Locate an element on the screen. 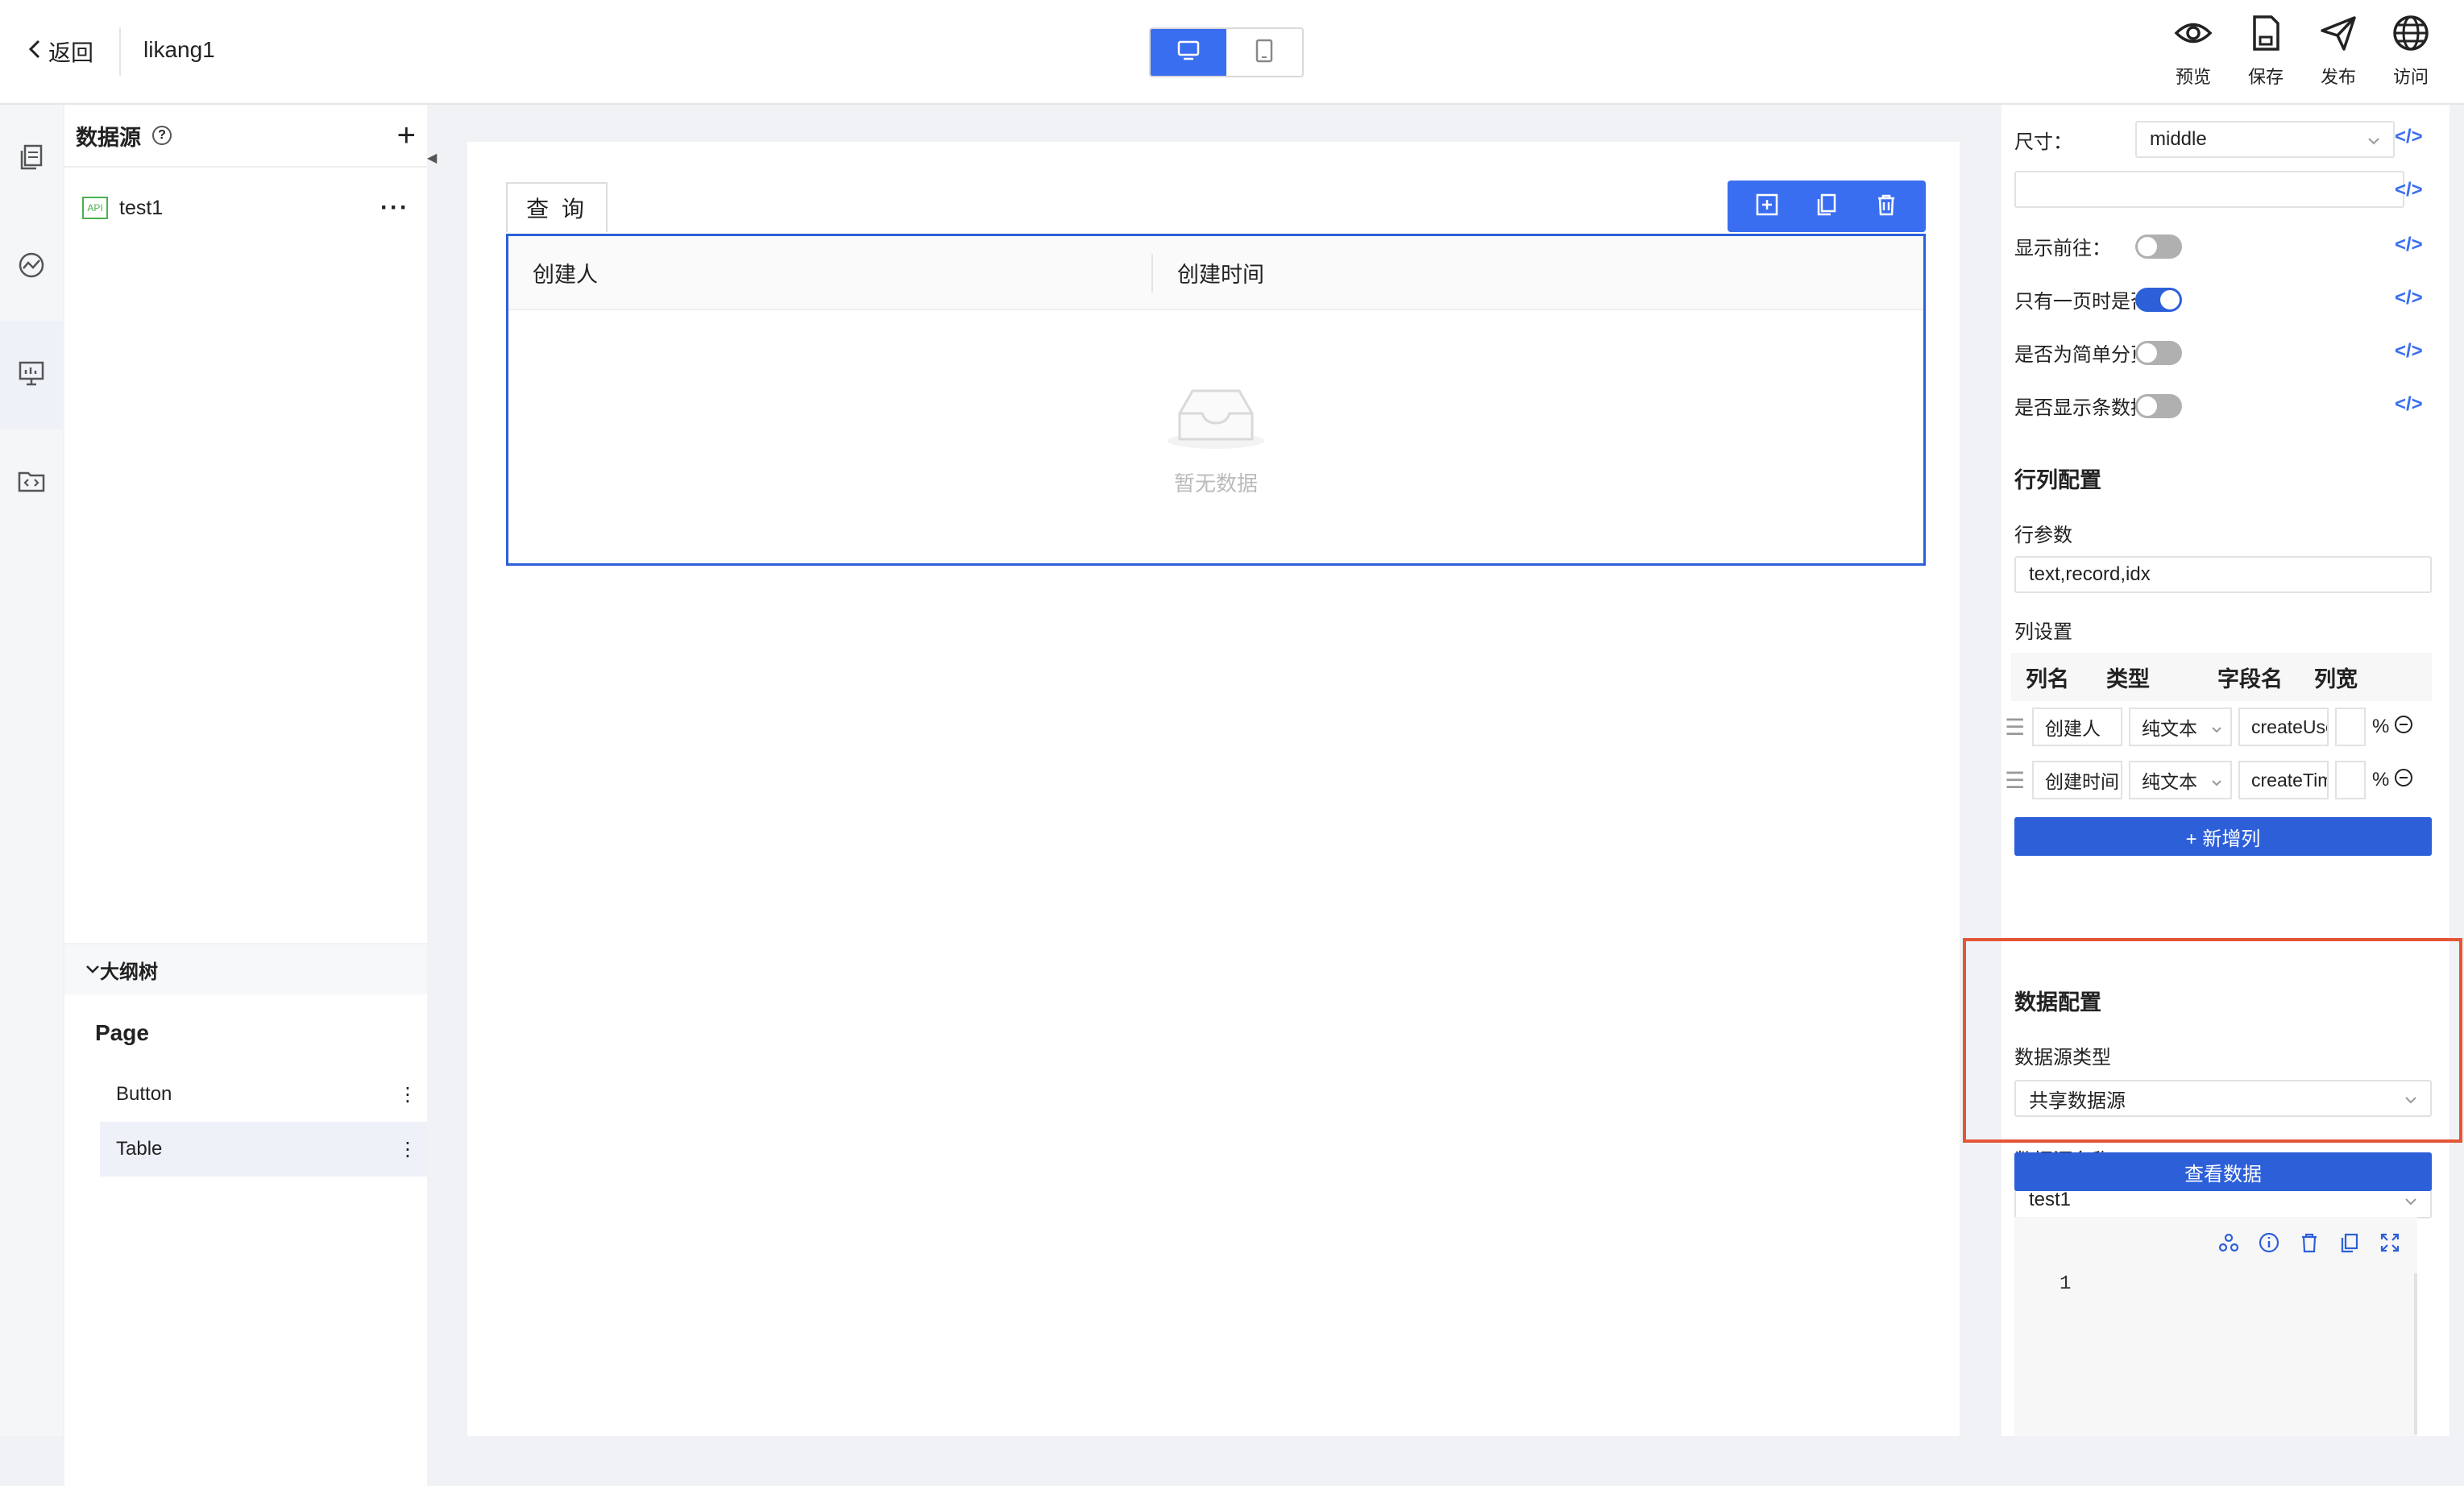 The width and height of the screenshot is (2464, 1486). size-select: middle is located at coordinates (2265, 139).